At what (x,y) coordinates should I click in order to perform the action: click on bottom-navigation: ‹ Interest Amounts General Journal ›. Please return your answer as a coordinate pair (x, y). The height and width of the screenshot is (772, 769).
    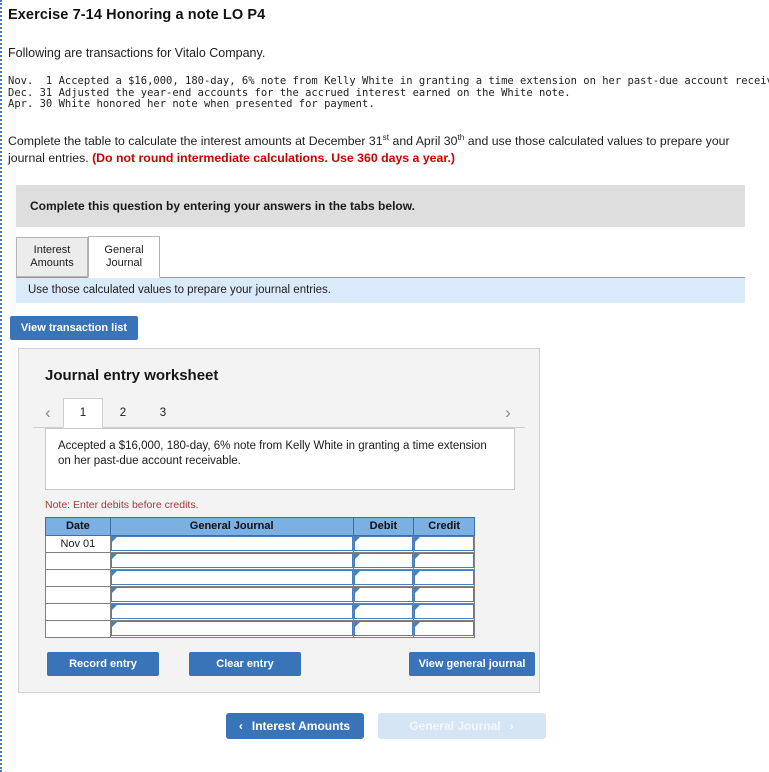
    Looking at the image, I should click on (385, 725).